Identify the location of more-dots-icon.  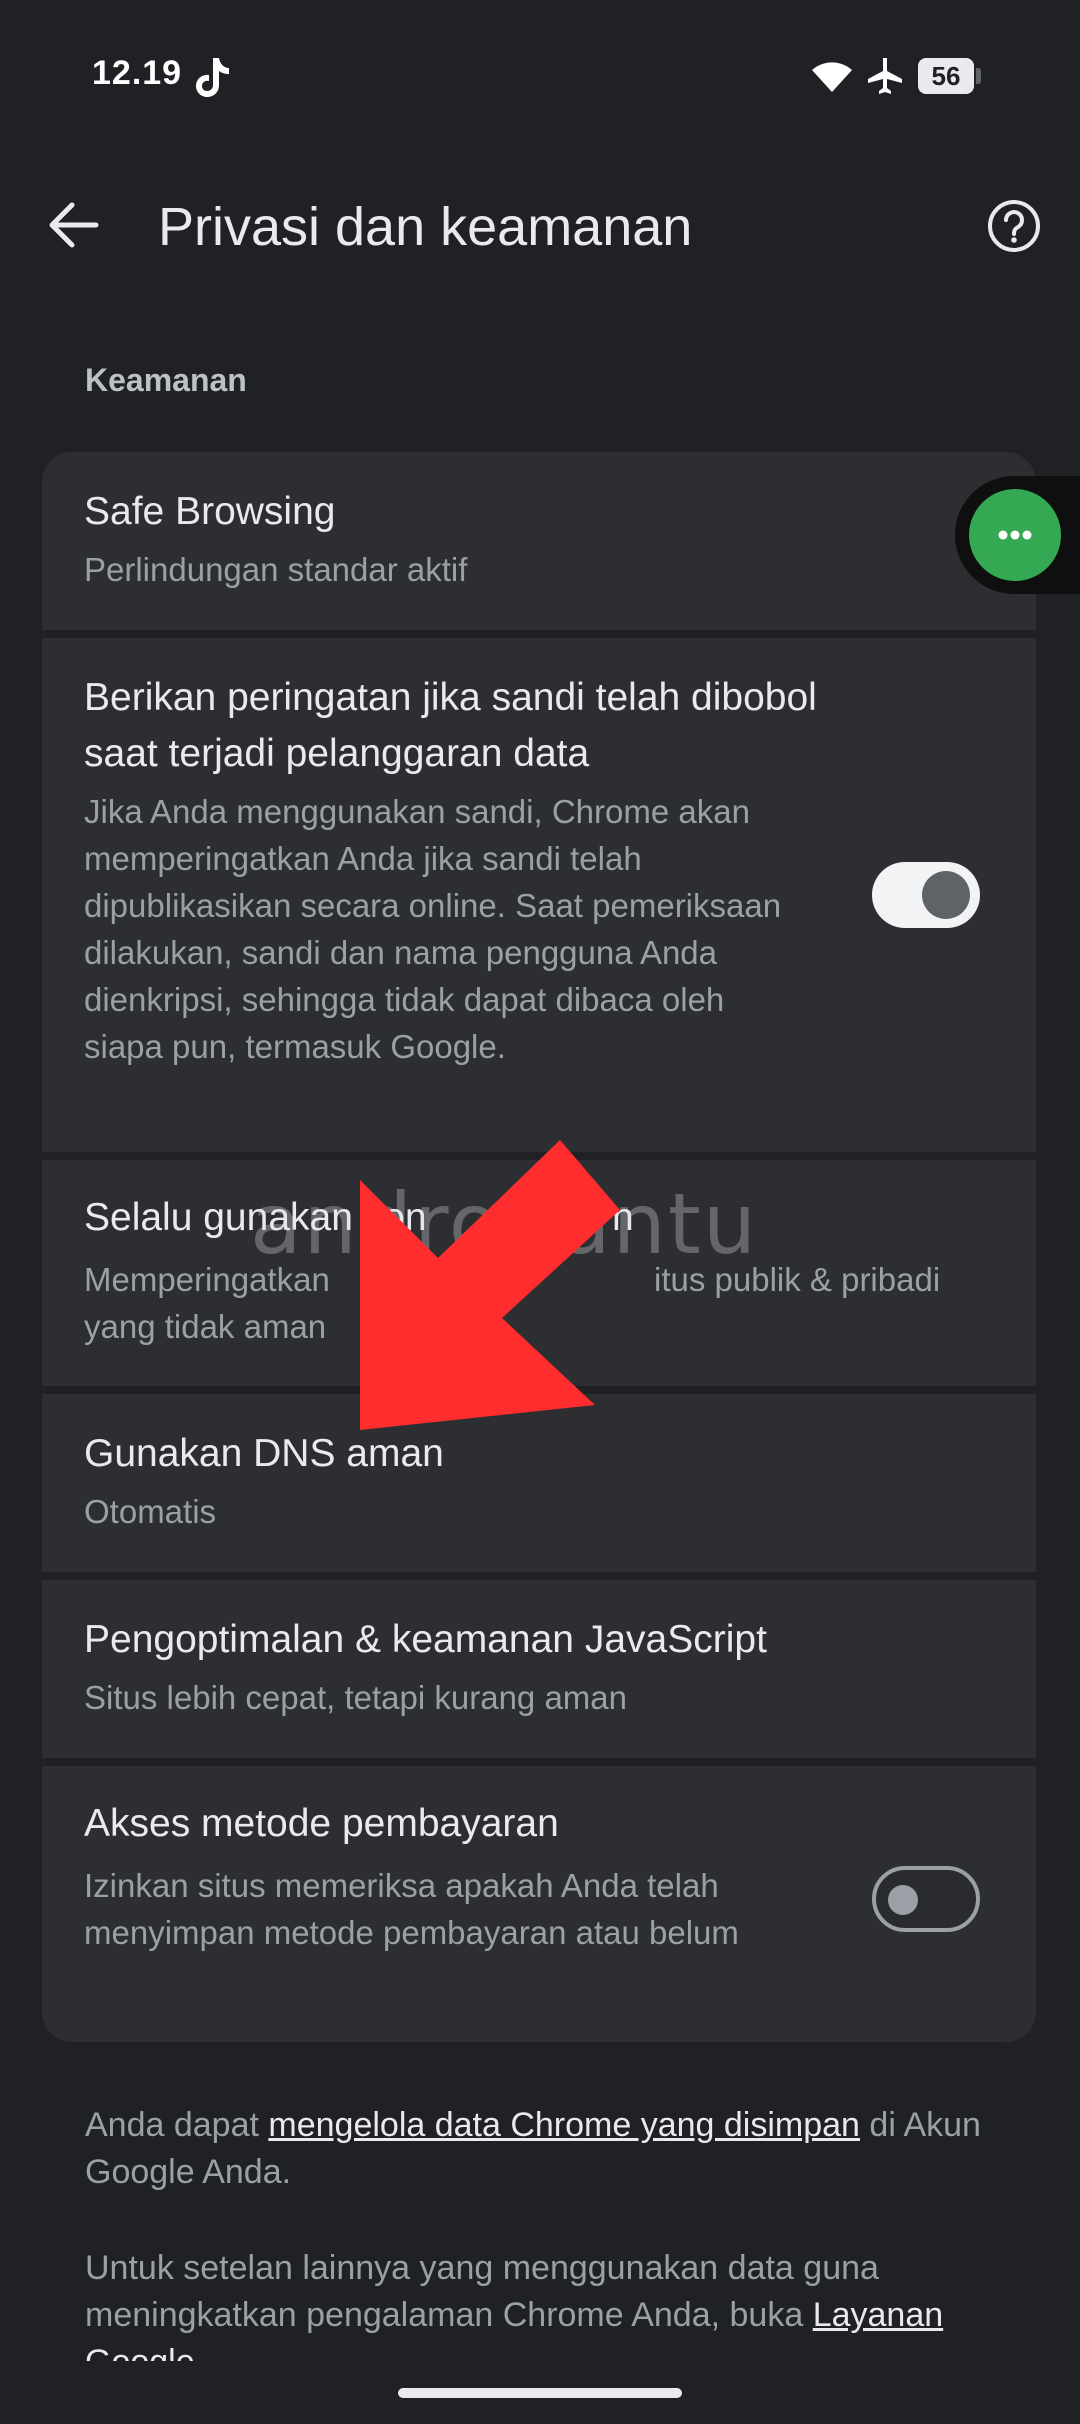
(1015, 535).